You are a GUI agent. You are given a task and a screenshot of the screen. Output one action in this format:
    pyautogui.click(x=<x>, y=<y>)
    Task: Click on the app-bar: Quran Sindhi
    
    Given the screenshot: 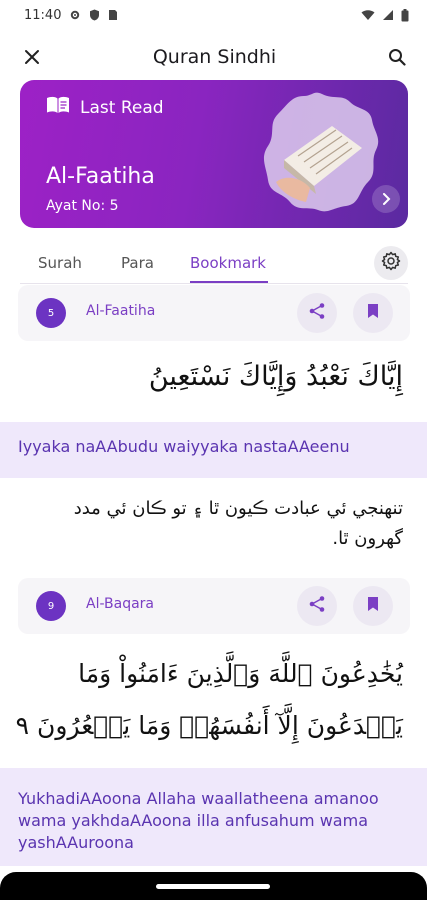 What is the action you would take?
    pyautogui.click(x=213, y=57)
    